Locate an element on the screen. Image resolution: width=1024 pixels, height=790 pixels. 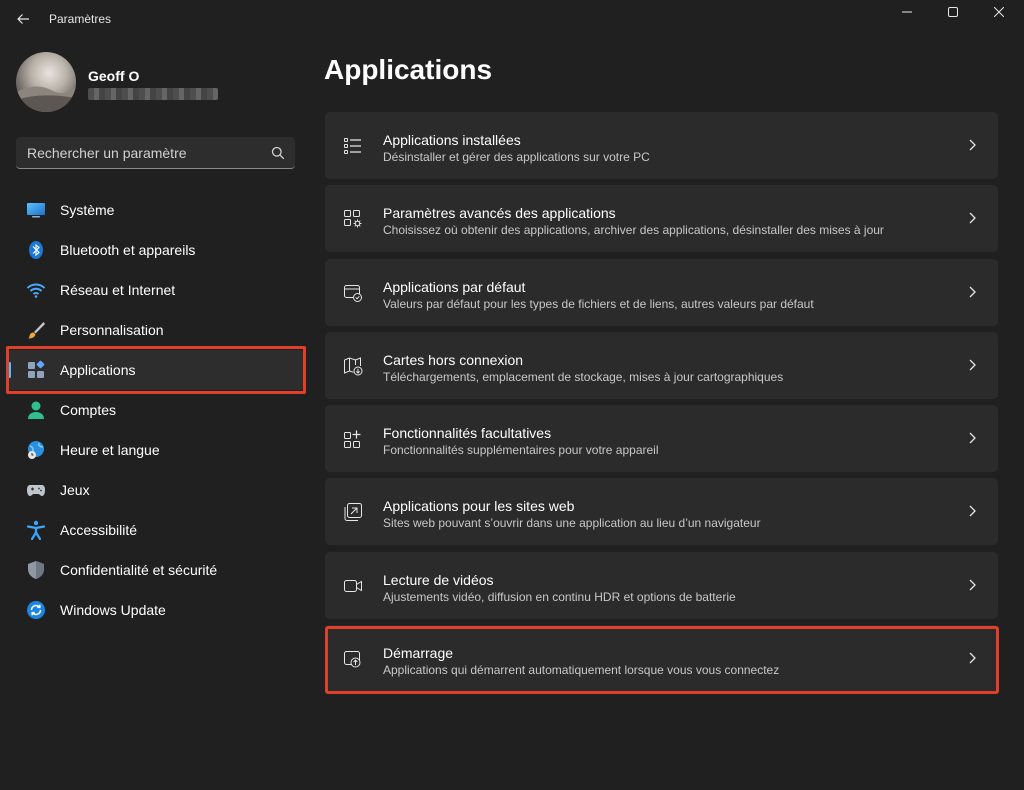
sidebar-item-label: Personnalisation is located at coordinates (112, 330).